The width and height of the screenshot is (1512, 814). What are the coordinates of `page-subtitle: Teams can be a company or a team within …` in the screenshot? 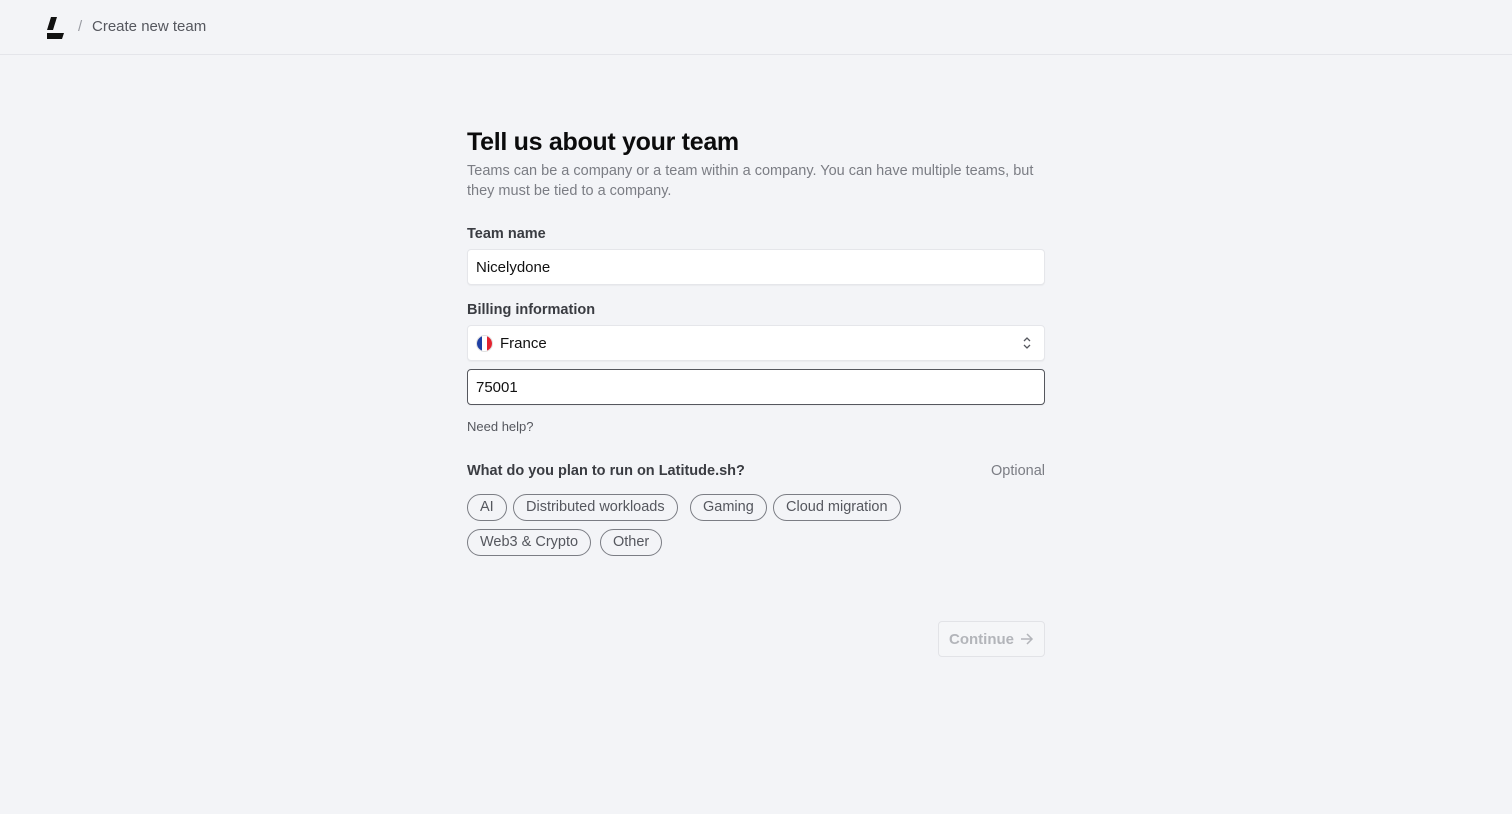 It's located at (750, 181).